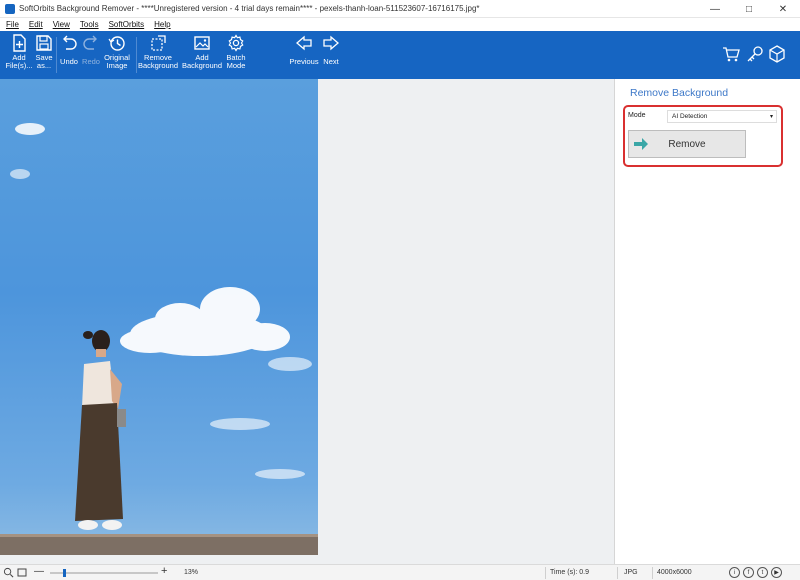 This screenshot has height=580, width=800. What do you see at coordinates (90, 42) in the screenshot?
I see `redo-icon` at bounding box center [90, 42].